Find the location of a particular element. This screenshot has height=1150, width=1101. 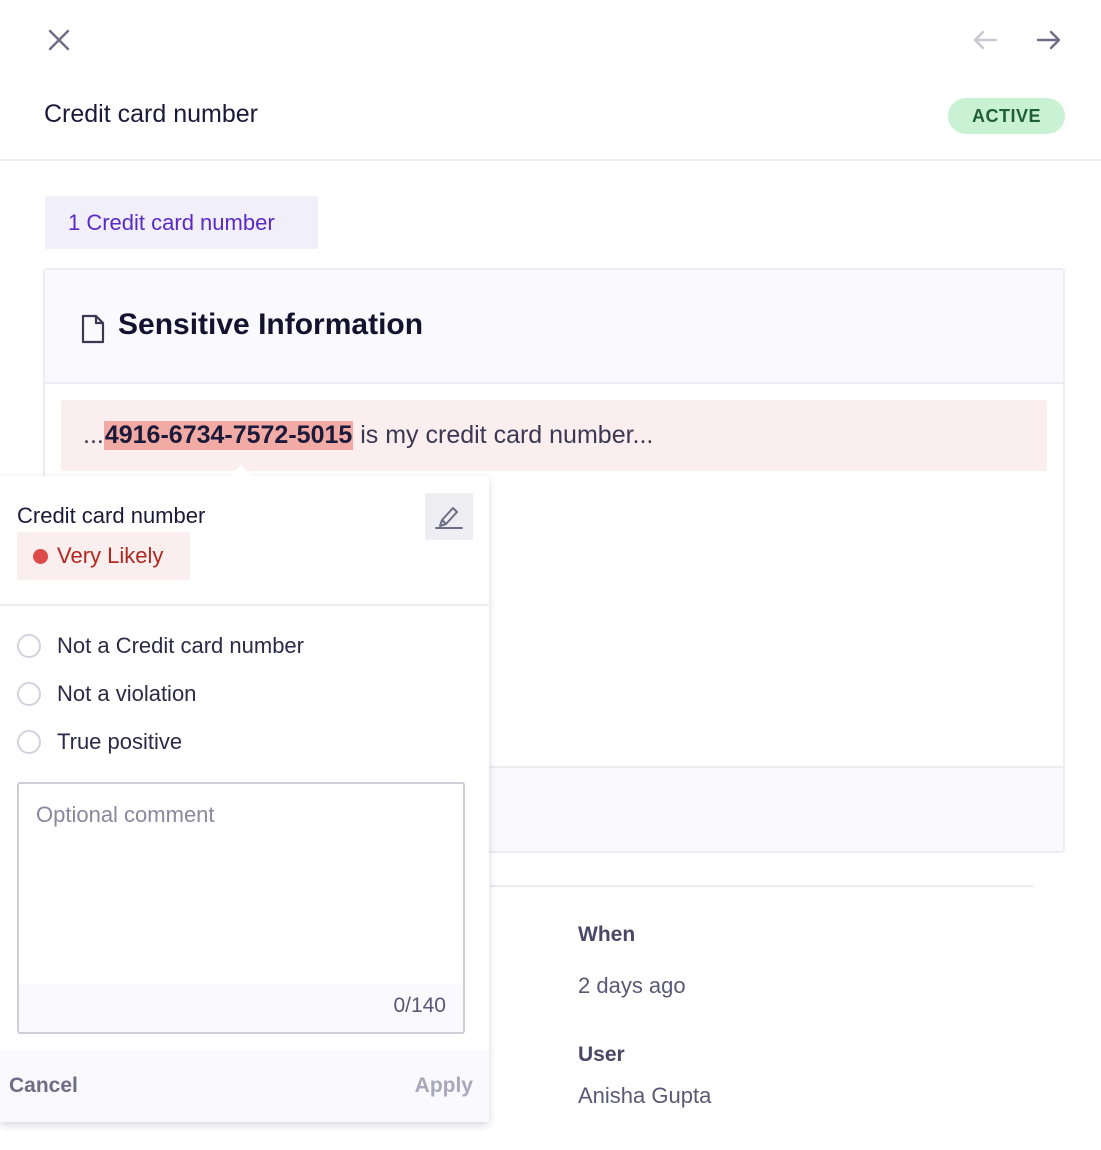

popover-separator is located at coordinates (244, 605).